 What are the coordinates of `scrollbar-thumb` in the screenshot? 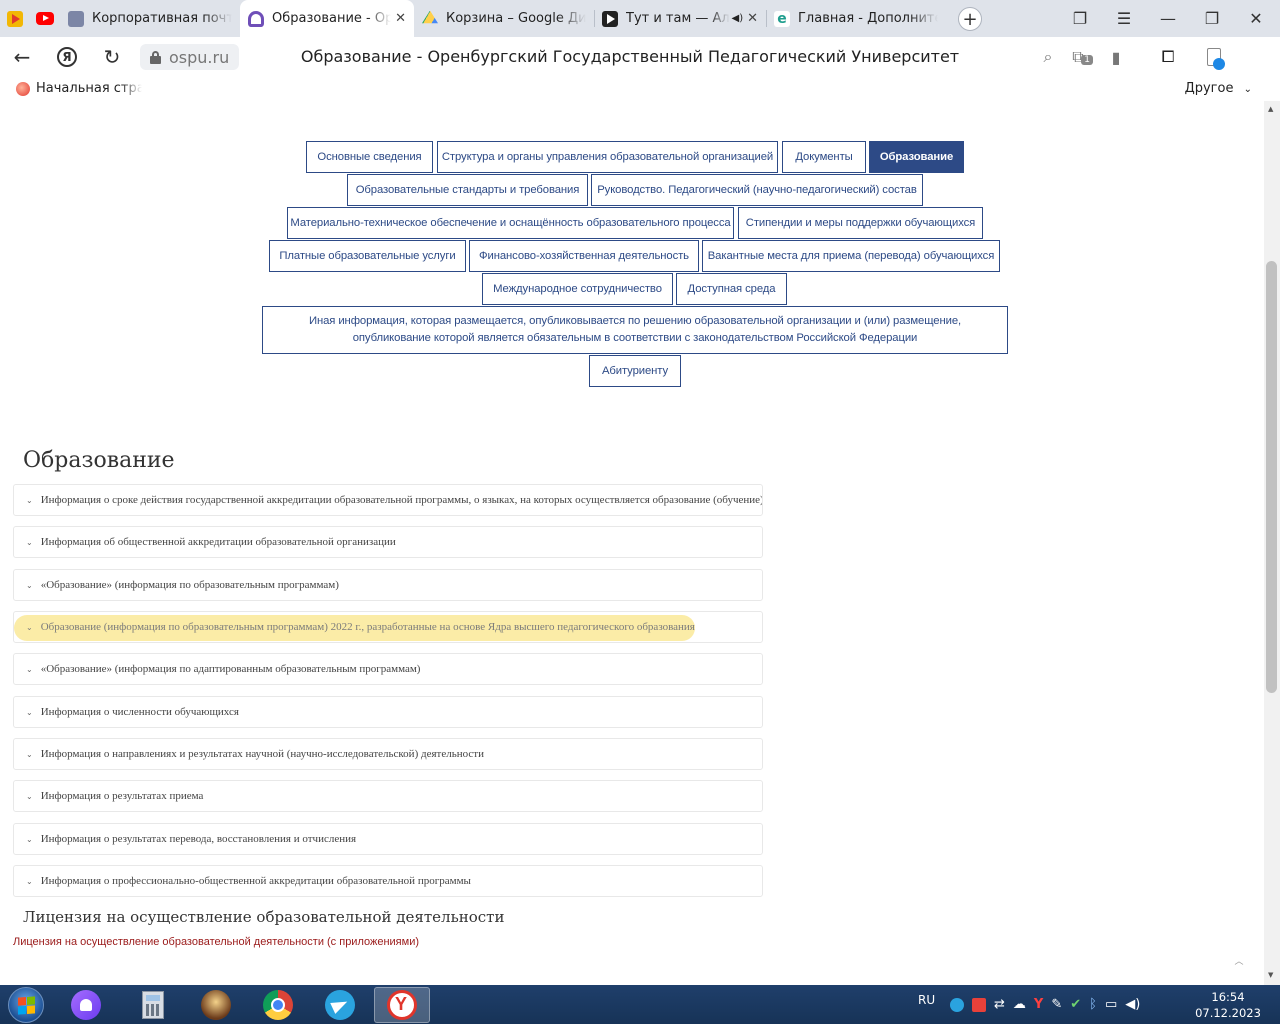 It's located at (1271, 477).